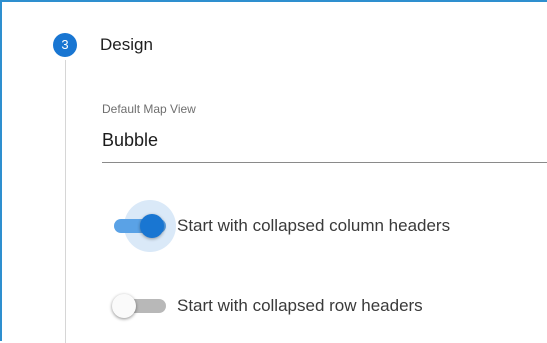 The height and width of the screenshot is (343, 547). I want to click on collapsed-row-headers-switch, so click(140, 306).